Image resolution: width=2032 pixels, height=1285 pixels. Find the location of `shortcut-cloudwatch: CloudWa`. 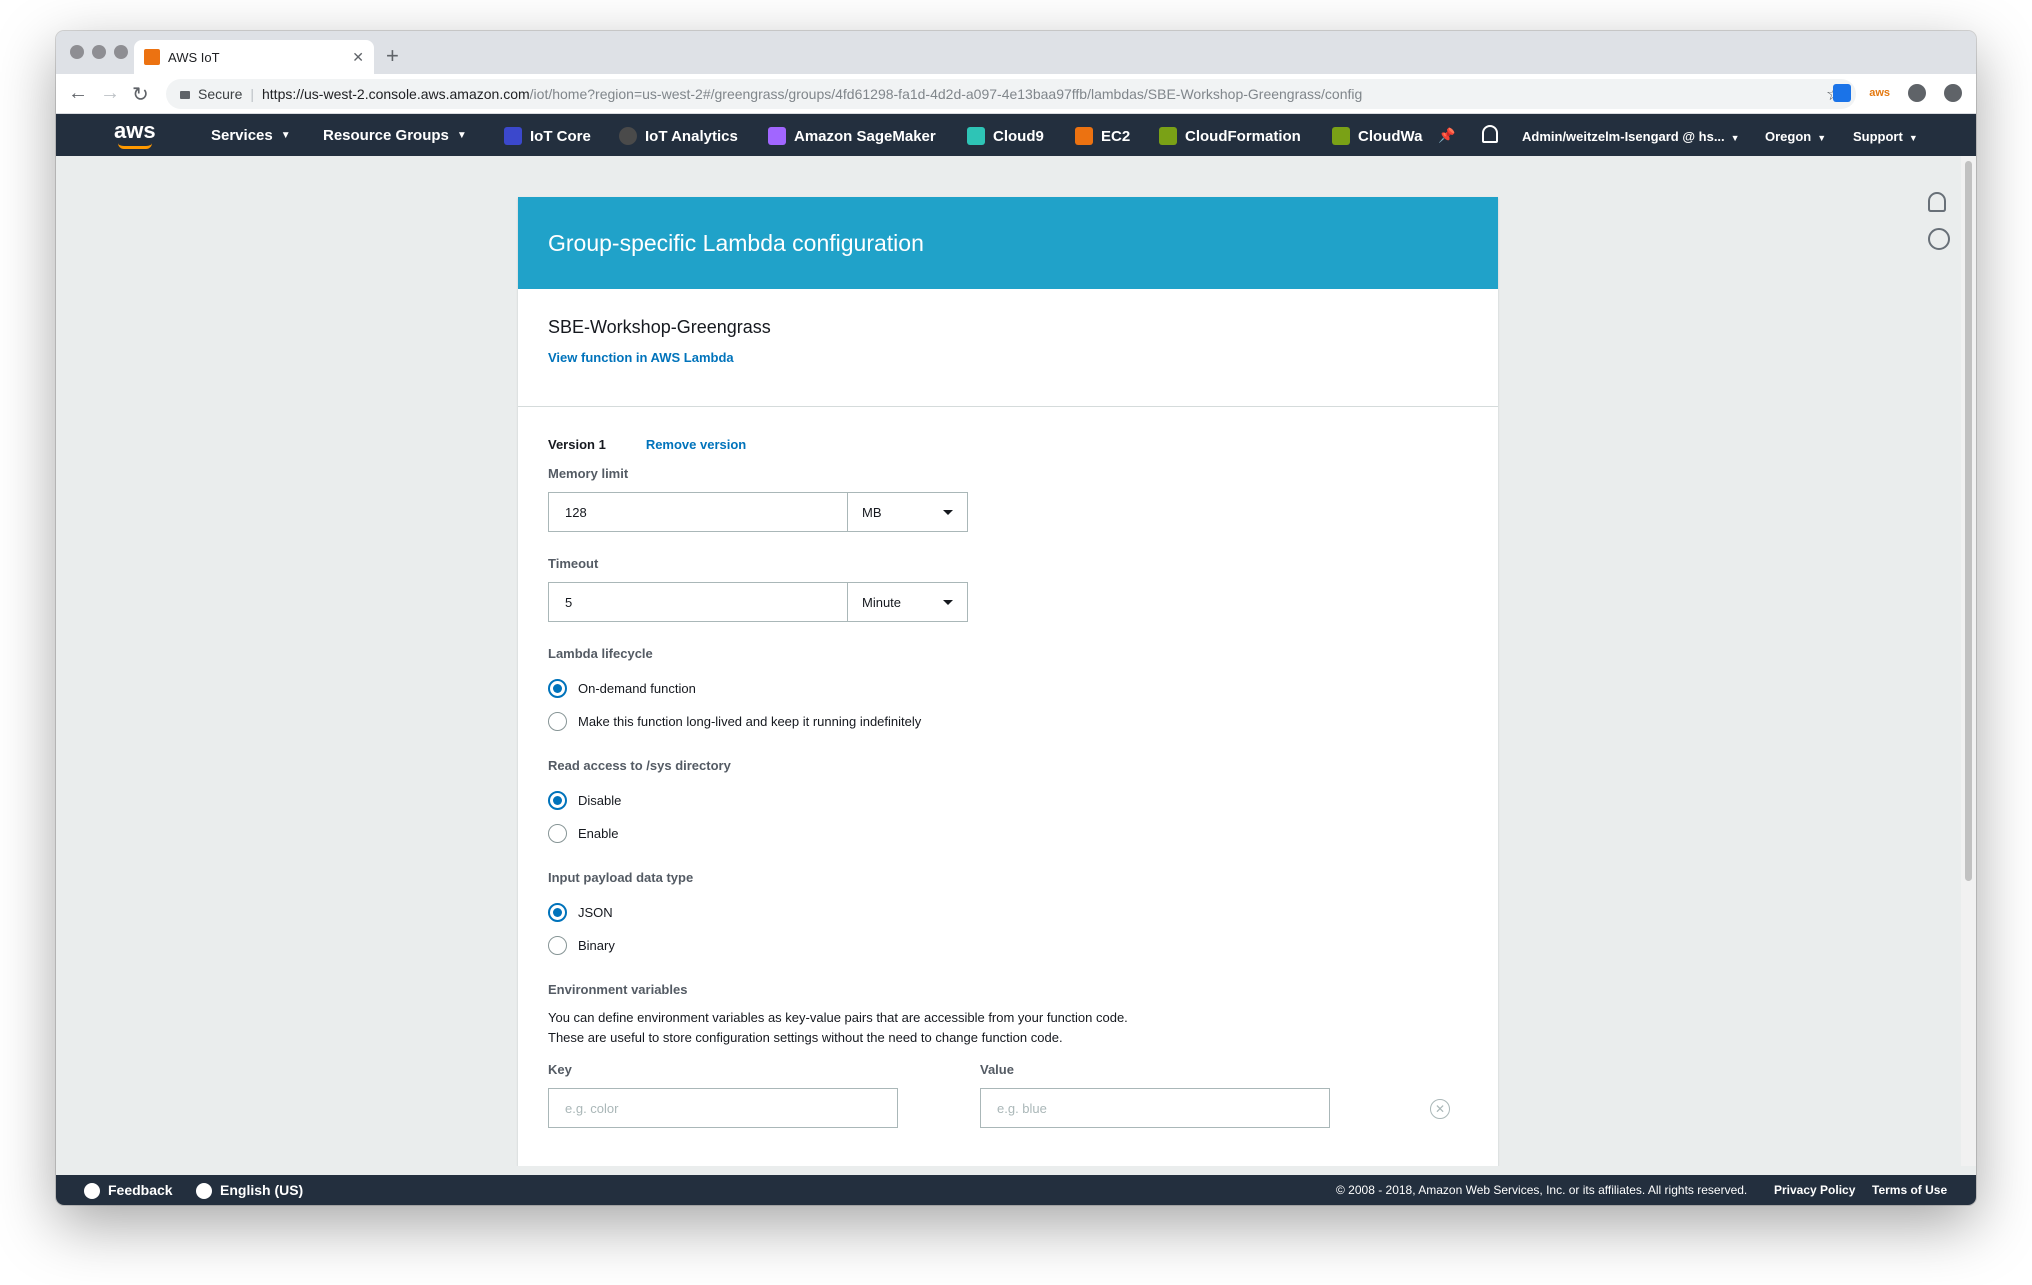

shortcut-cloudwatch: CloudWa is located at coordinates (1377, 136).